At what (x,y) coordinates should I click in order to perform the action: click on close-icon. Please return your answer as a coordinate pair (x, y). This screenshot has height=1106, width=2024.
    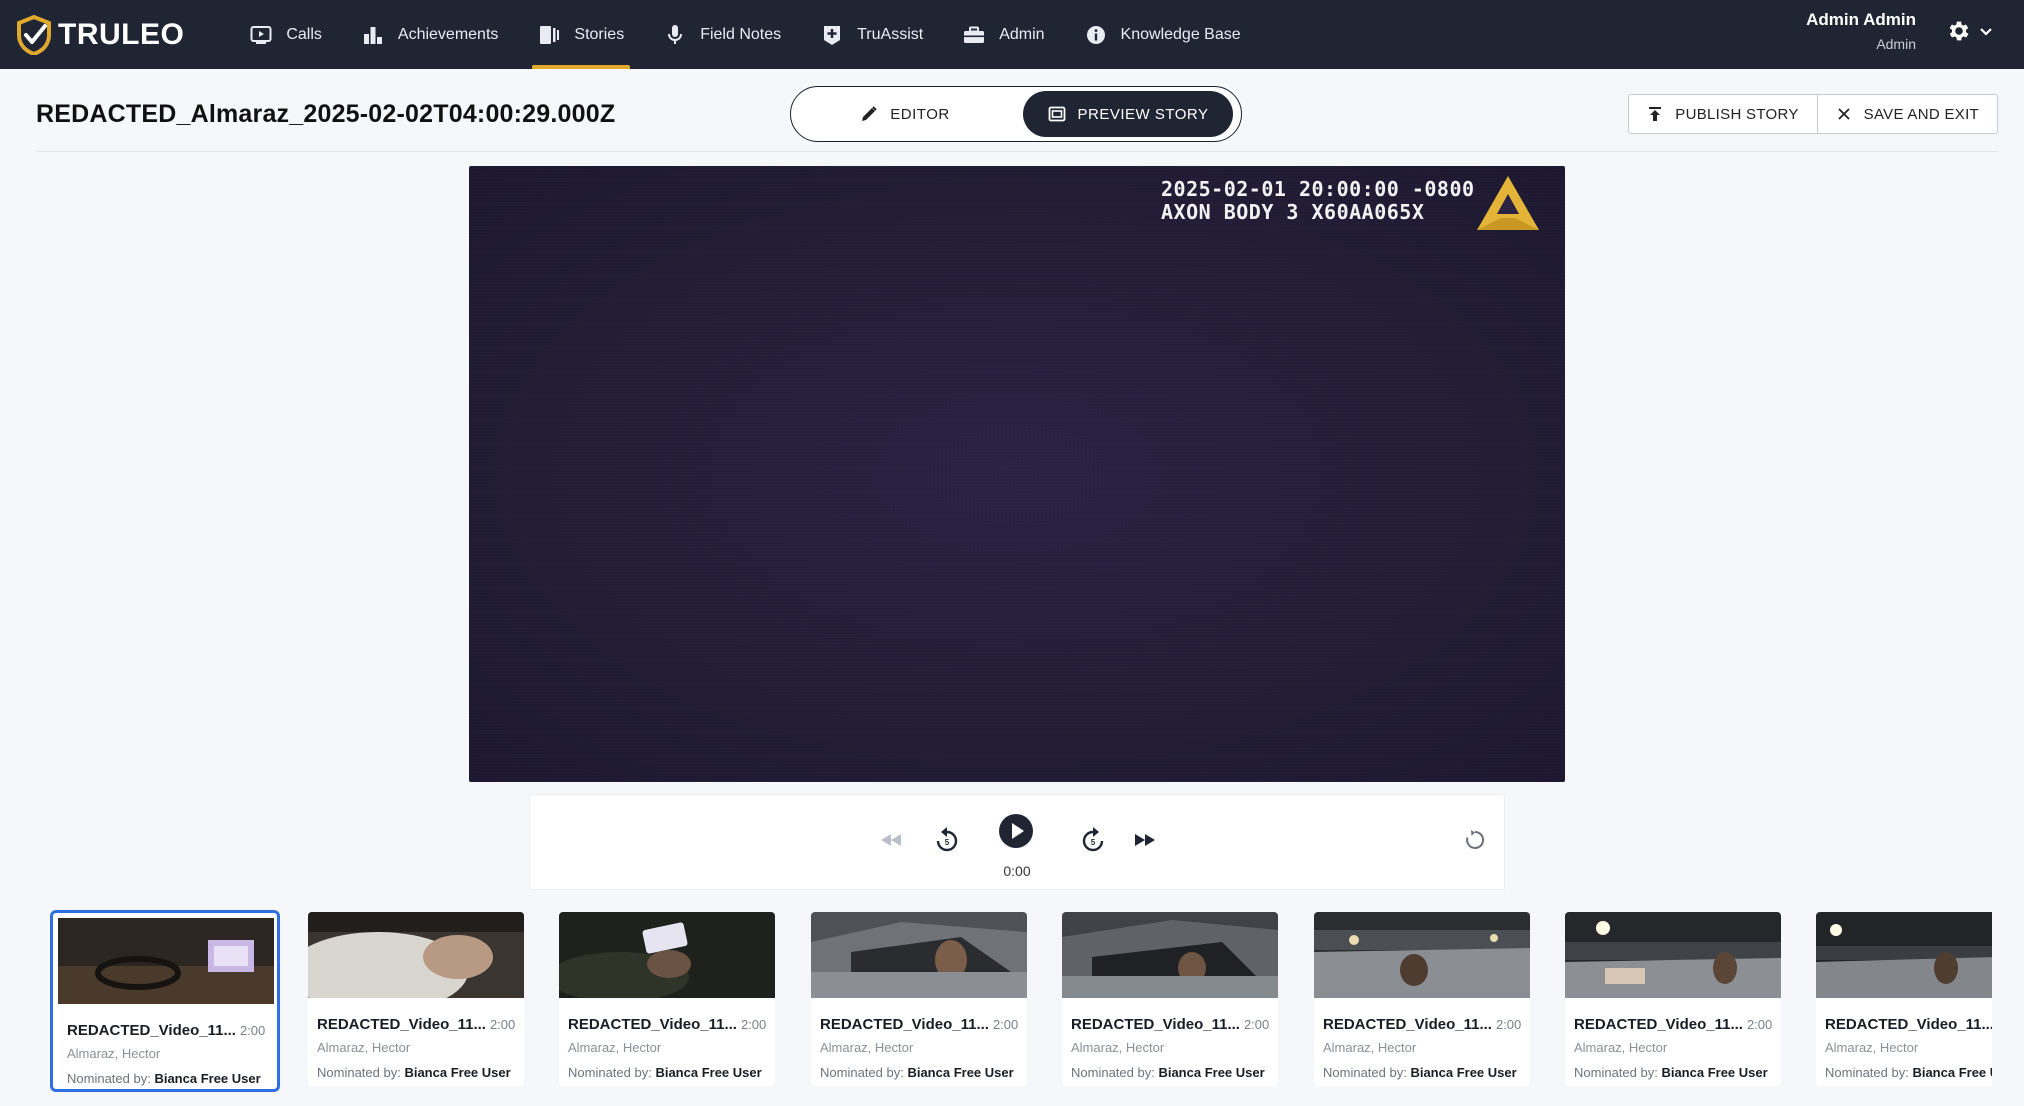
    Looking at the image, I should click on (1844, 114).